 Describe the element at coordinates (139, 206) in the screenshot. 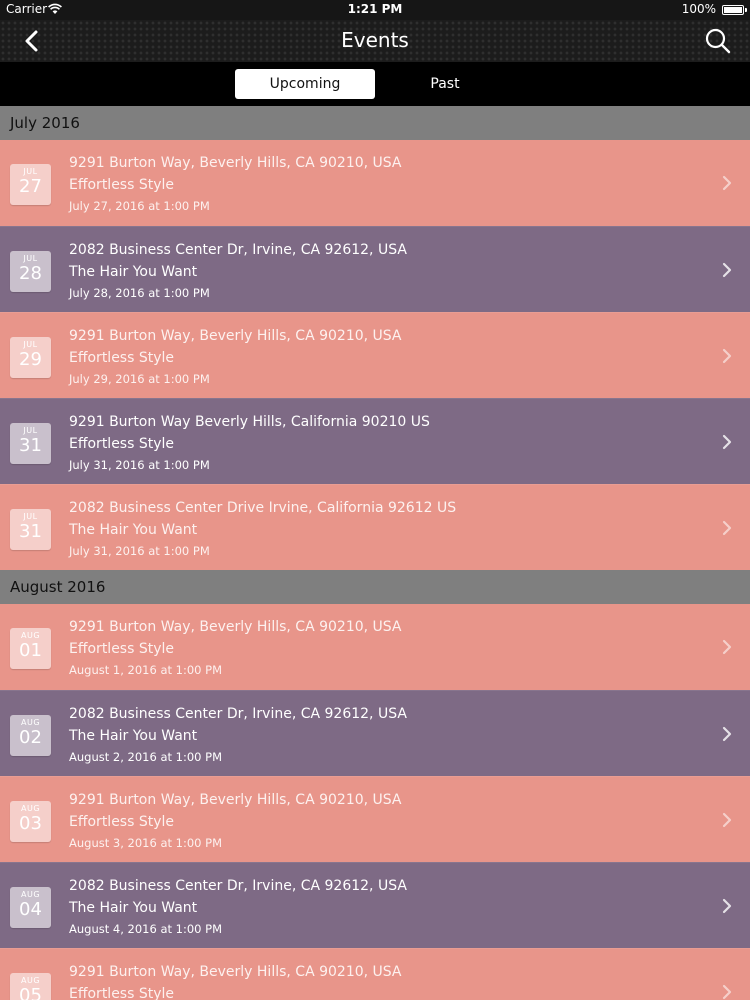

I see `event-datetime: July 27, 2016 at 1:00 PM` at that location.